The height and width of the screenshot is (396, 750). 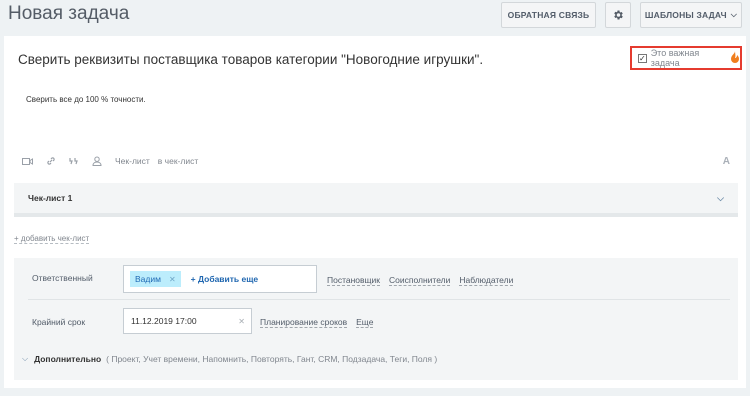 I want to click on page-title: Новая задача, so click(x=69, y=13).